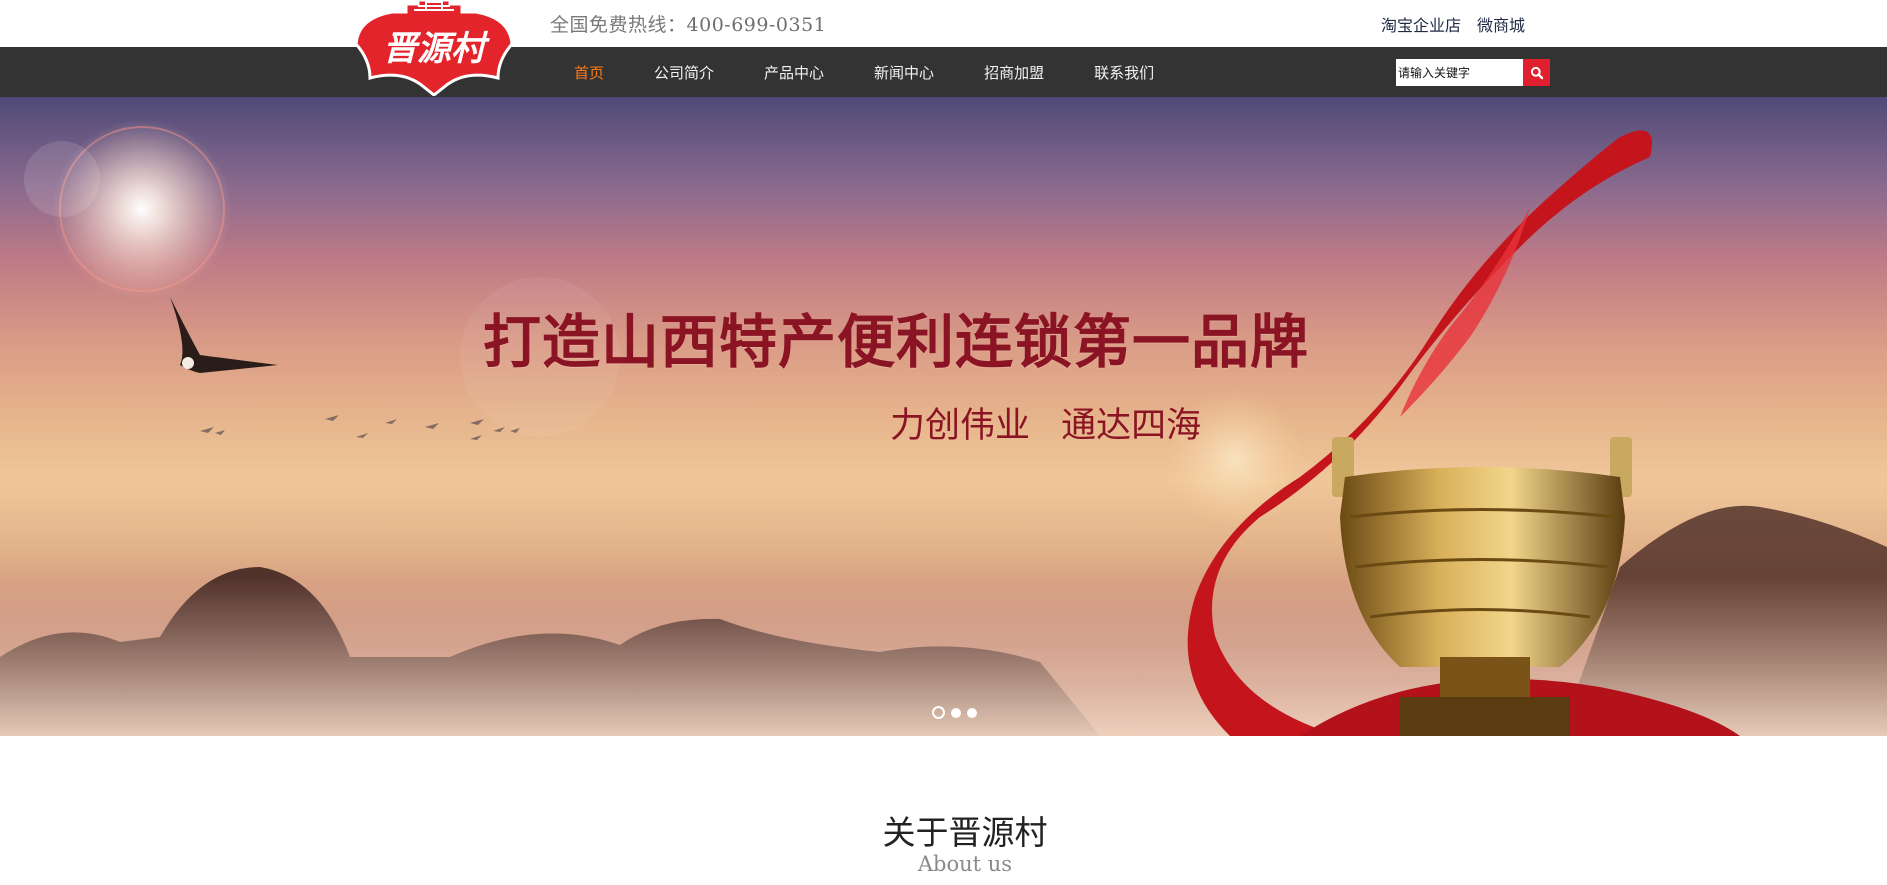  What do you see at coordinates (1501, 25) in the screenshot?
I see `micro-mall-link: 微商城` at bounding box center [1501, 25].